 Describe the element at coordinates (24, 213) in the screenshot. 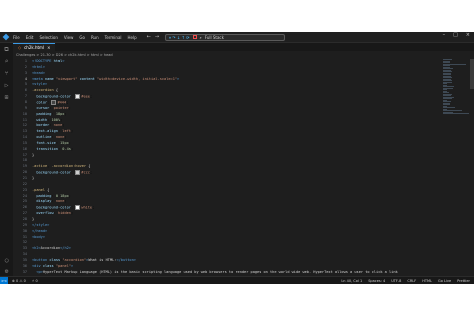

I see `line-number: 27` at that location.